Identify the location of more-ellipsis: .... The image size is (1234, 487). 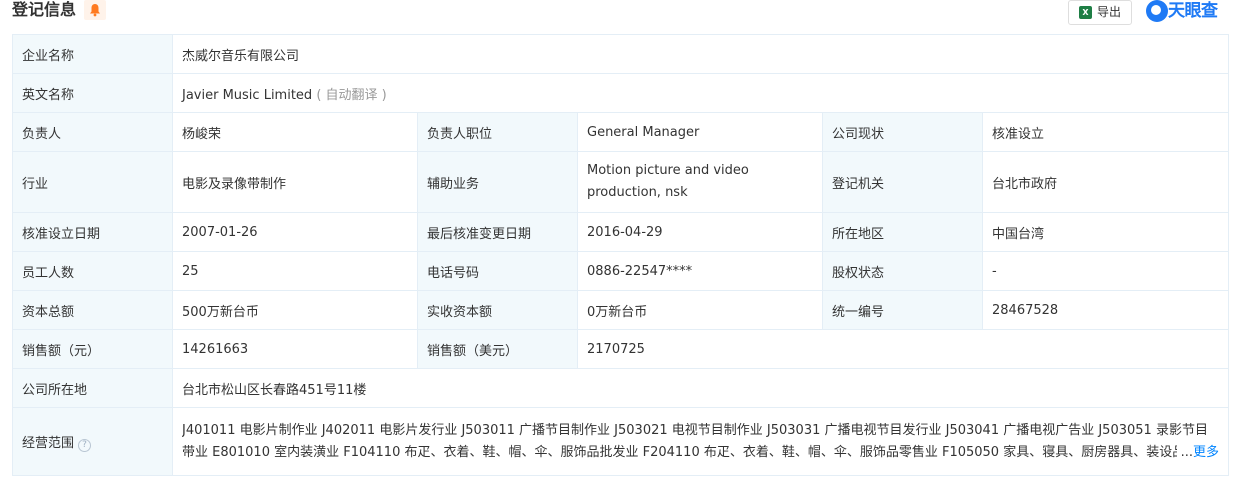
(1186, 452).